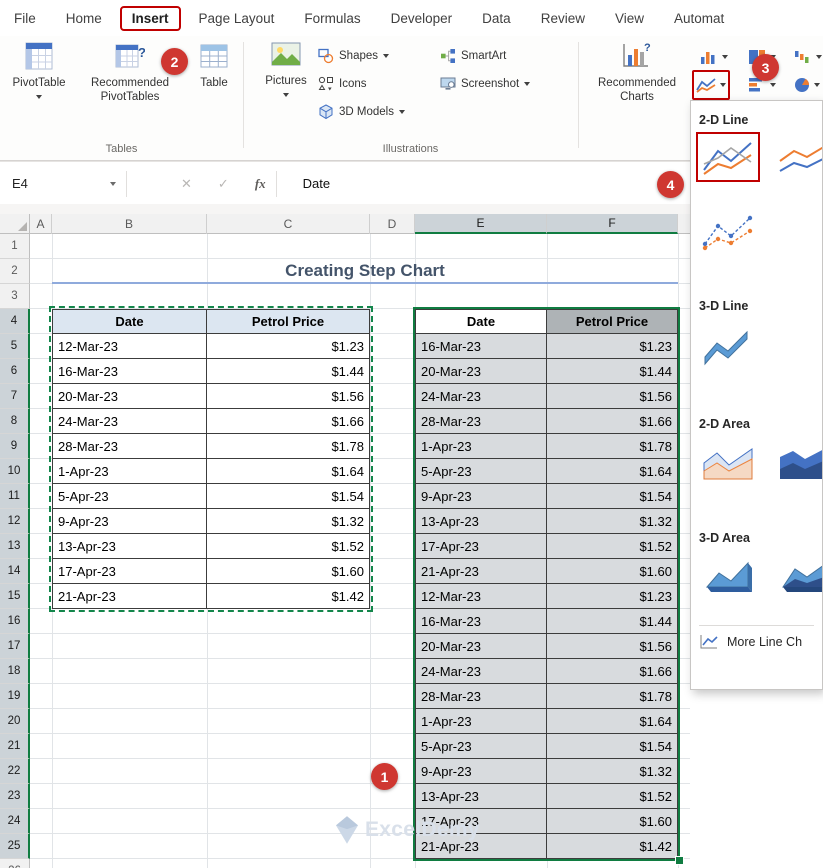 This screenshot has width=823, height=868. What do you see at coordinates (365, 271) in the screenshot?
I see `sheet-title-cell: Creating Step Chart` at bounding box center [365, 271].